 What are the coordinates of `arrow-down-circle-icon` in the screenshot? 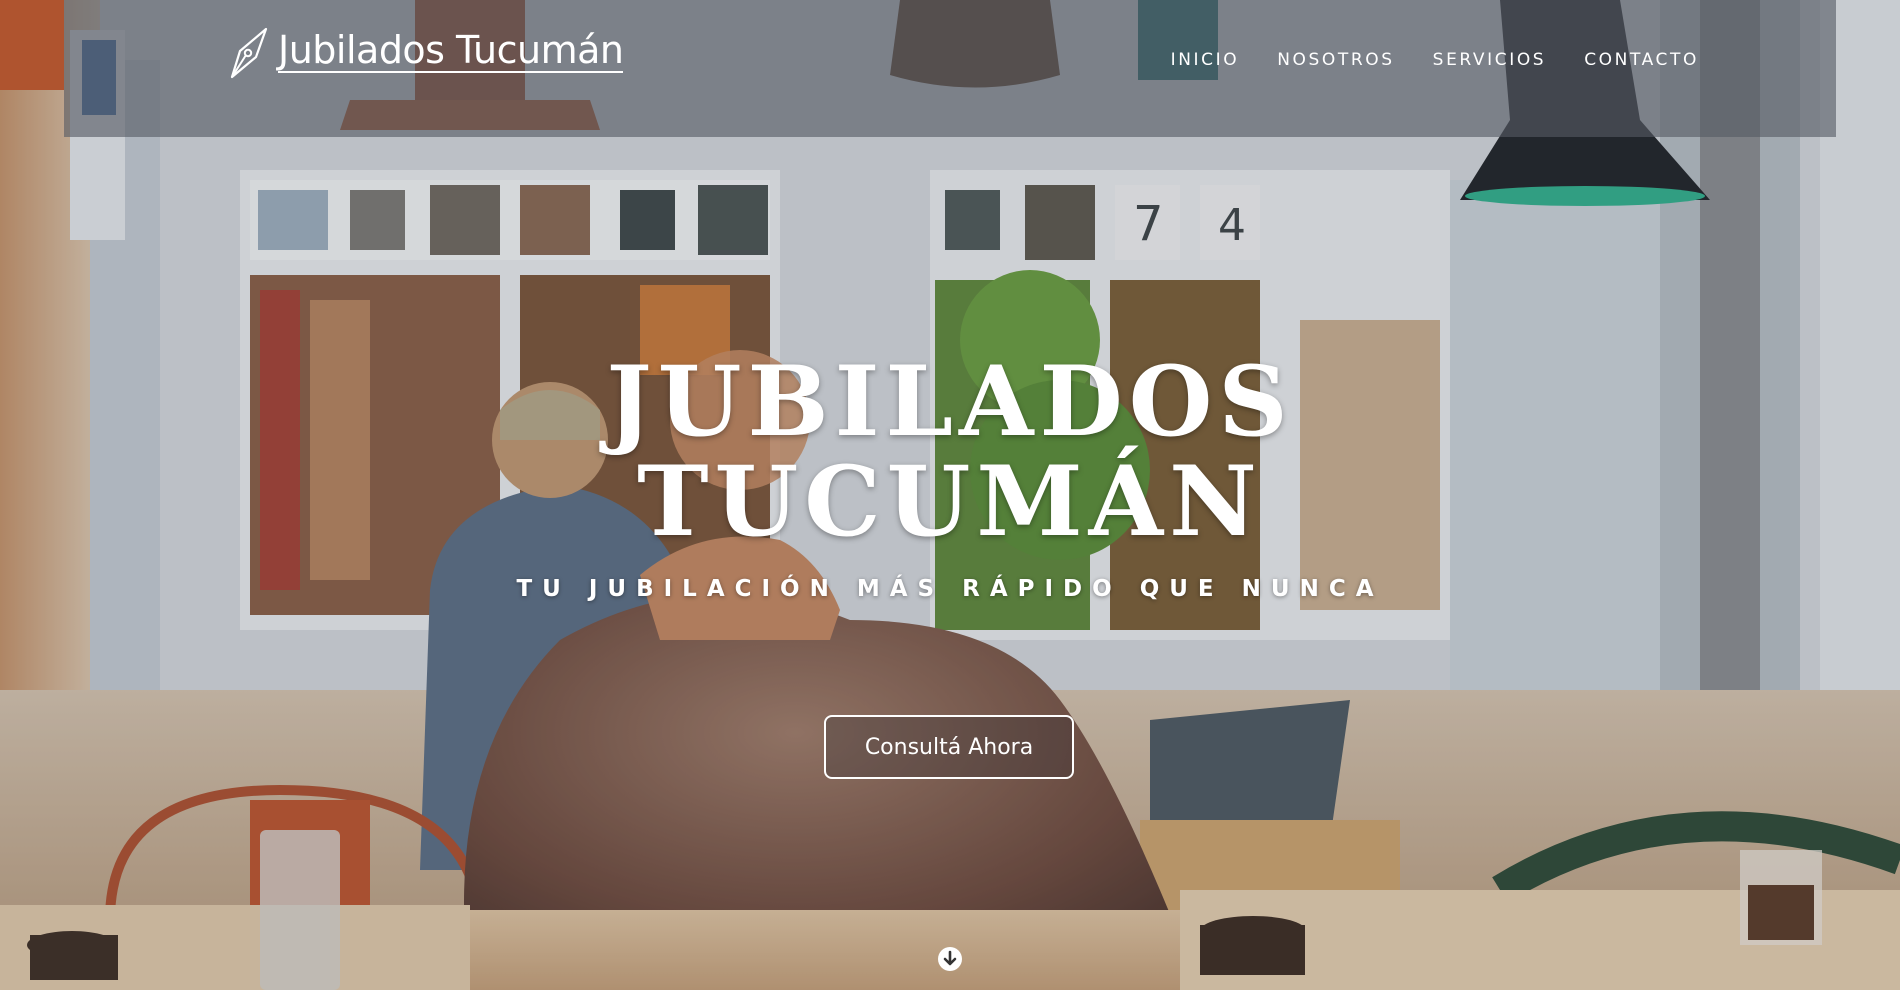 It's located at (950, 959).